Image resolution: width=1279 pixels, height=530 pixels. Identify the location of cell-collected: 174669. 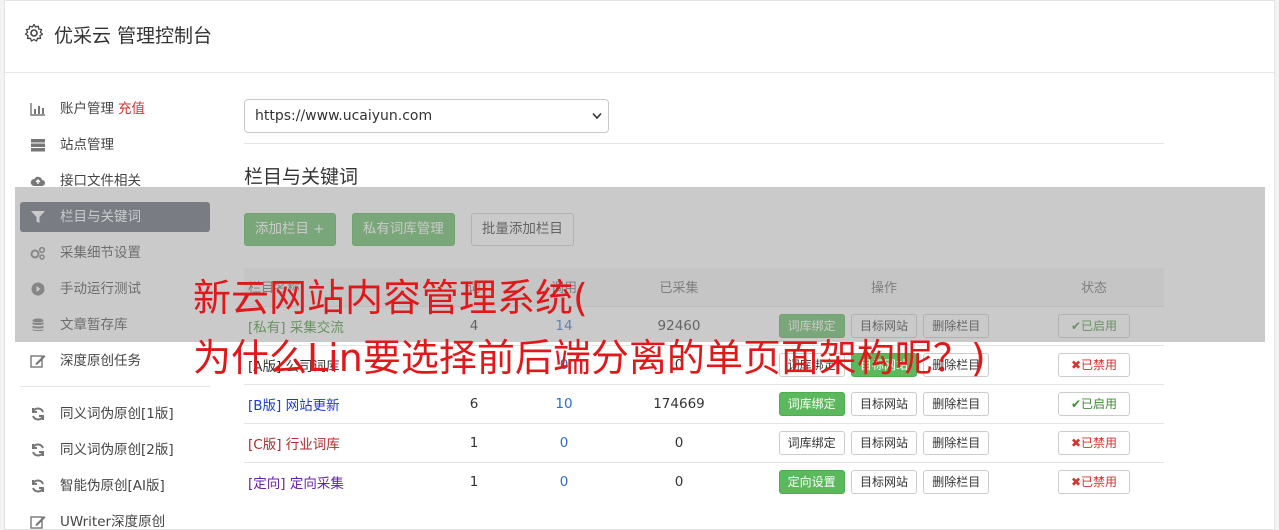
(679, 403).